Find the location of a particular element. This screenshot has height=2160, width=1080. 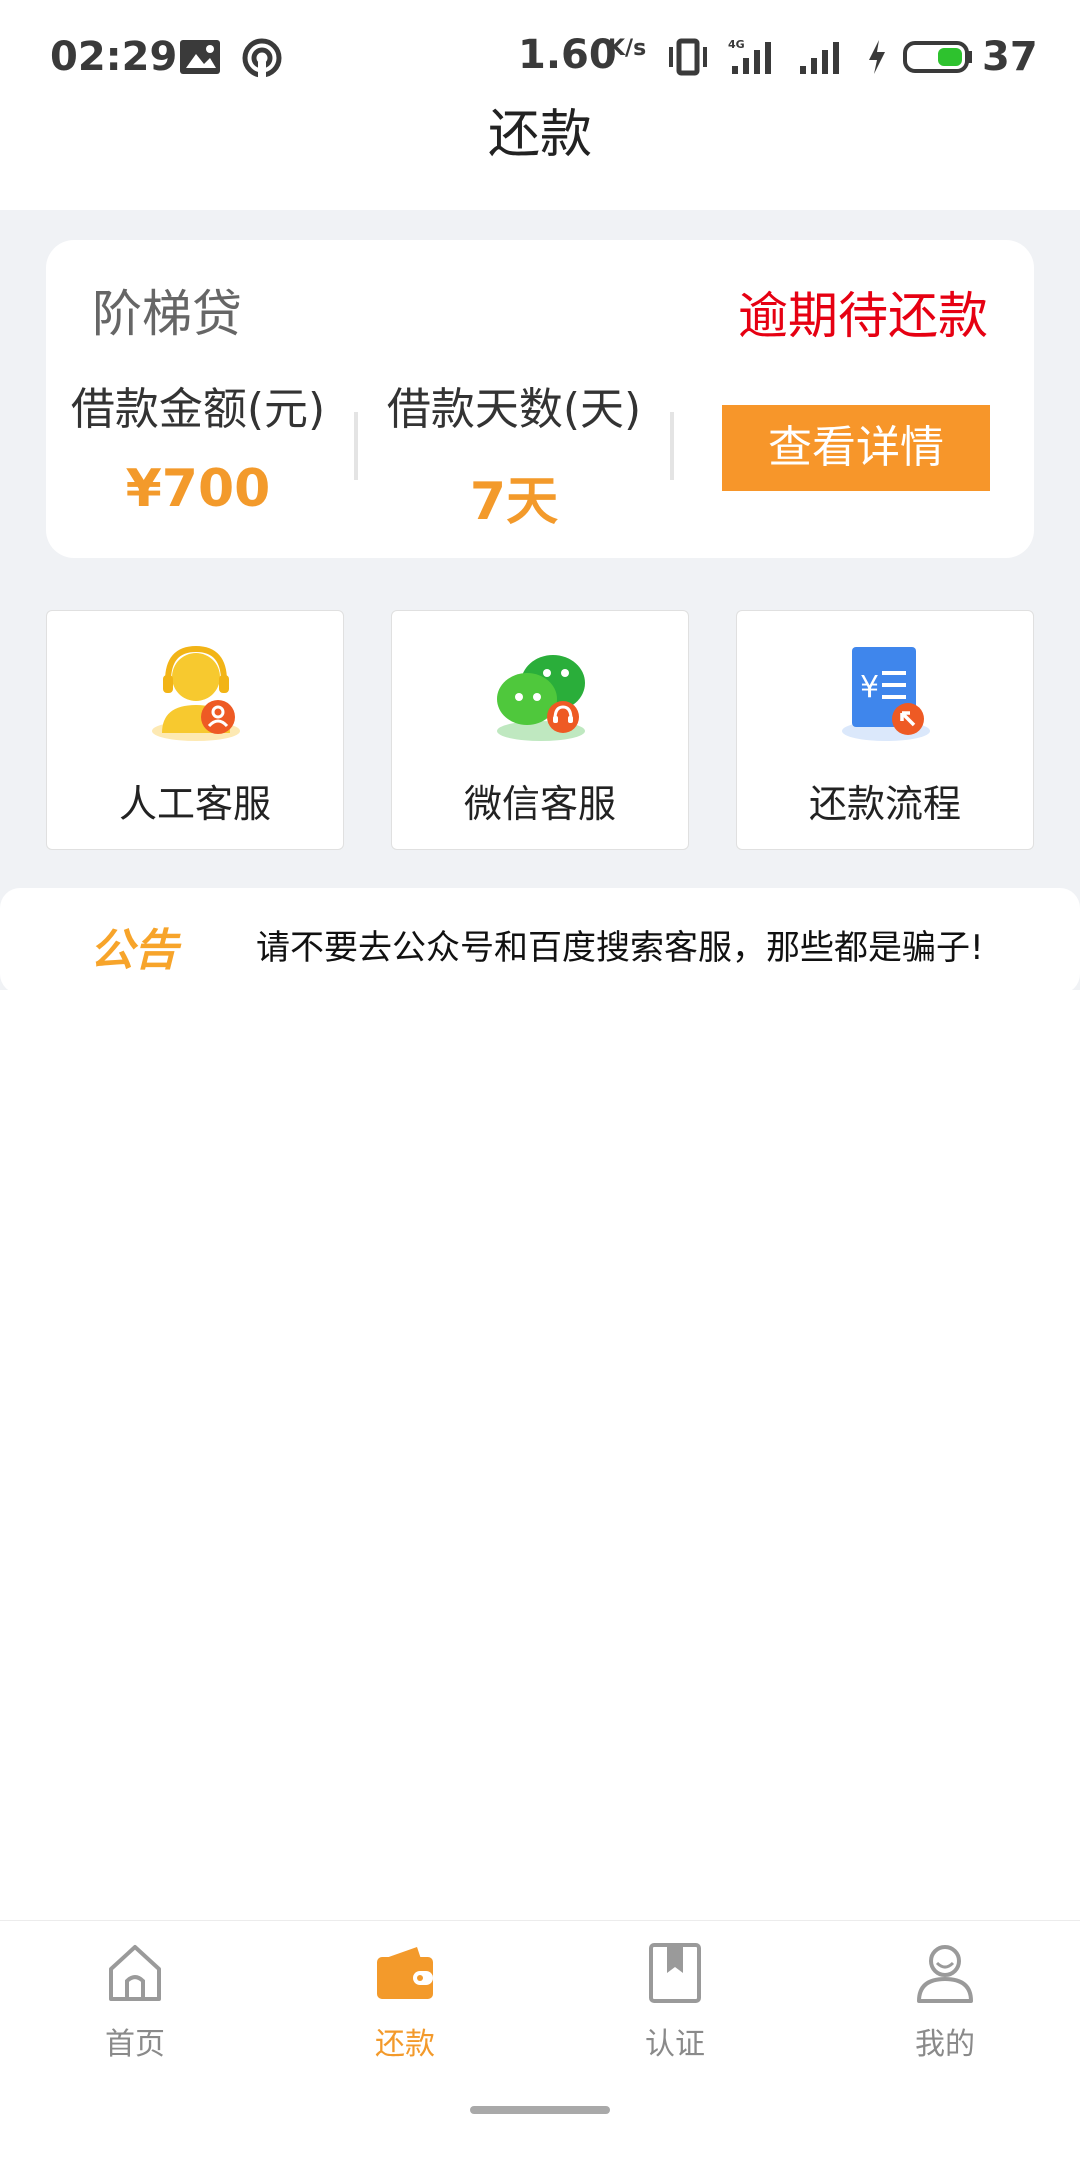

customer-service-icon is located at coordinates (196, 693).